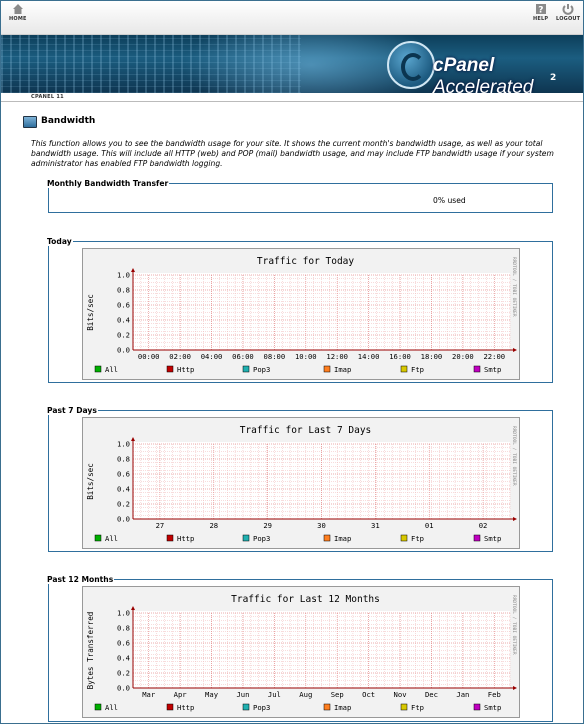 The width and height of the screenshot is (584, 724). What do you see at coordinates (483, 525) in the screenshot?
I see `x-tick-label: 02` at bounding box center [483, 525].